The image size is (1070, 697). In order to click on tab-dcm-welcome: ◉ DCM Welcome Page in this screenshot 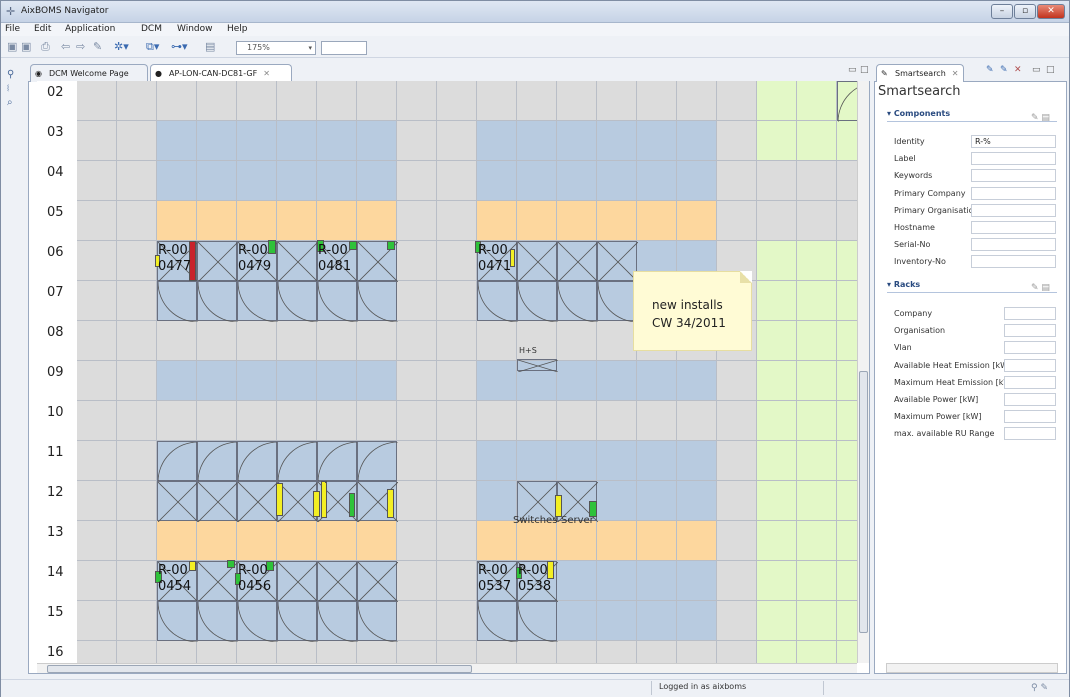, I will do `click(89, 73)`.